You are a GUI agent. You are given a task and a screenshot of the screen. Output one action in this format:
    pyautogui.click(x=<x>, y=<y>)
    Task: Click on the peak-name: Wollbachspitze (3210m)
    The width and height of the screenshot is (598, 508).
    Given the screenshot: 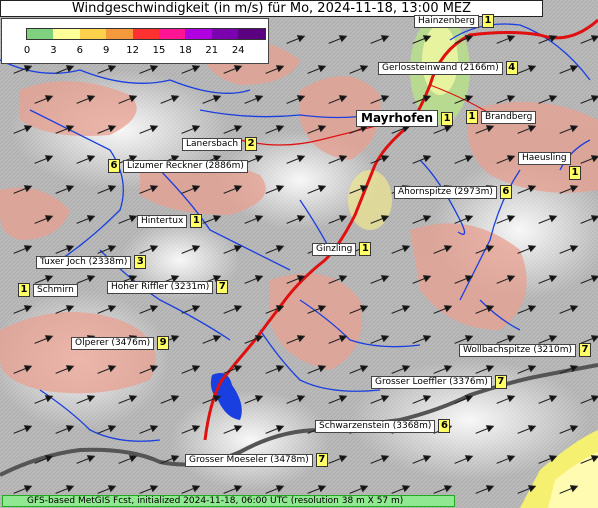 What is the action you would take?
    pyautogui.click(x=518, y=350)
    